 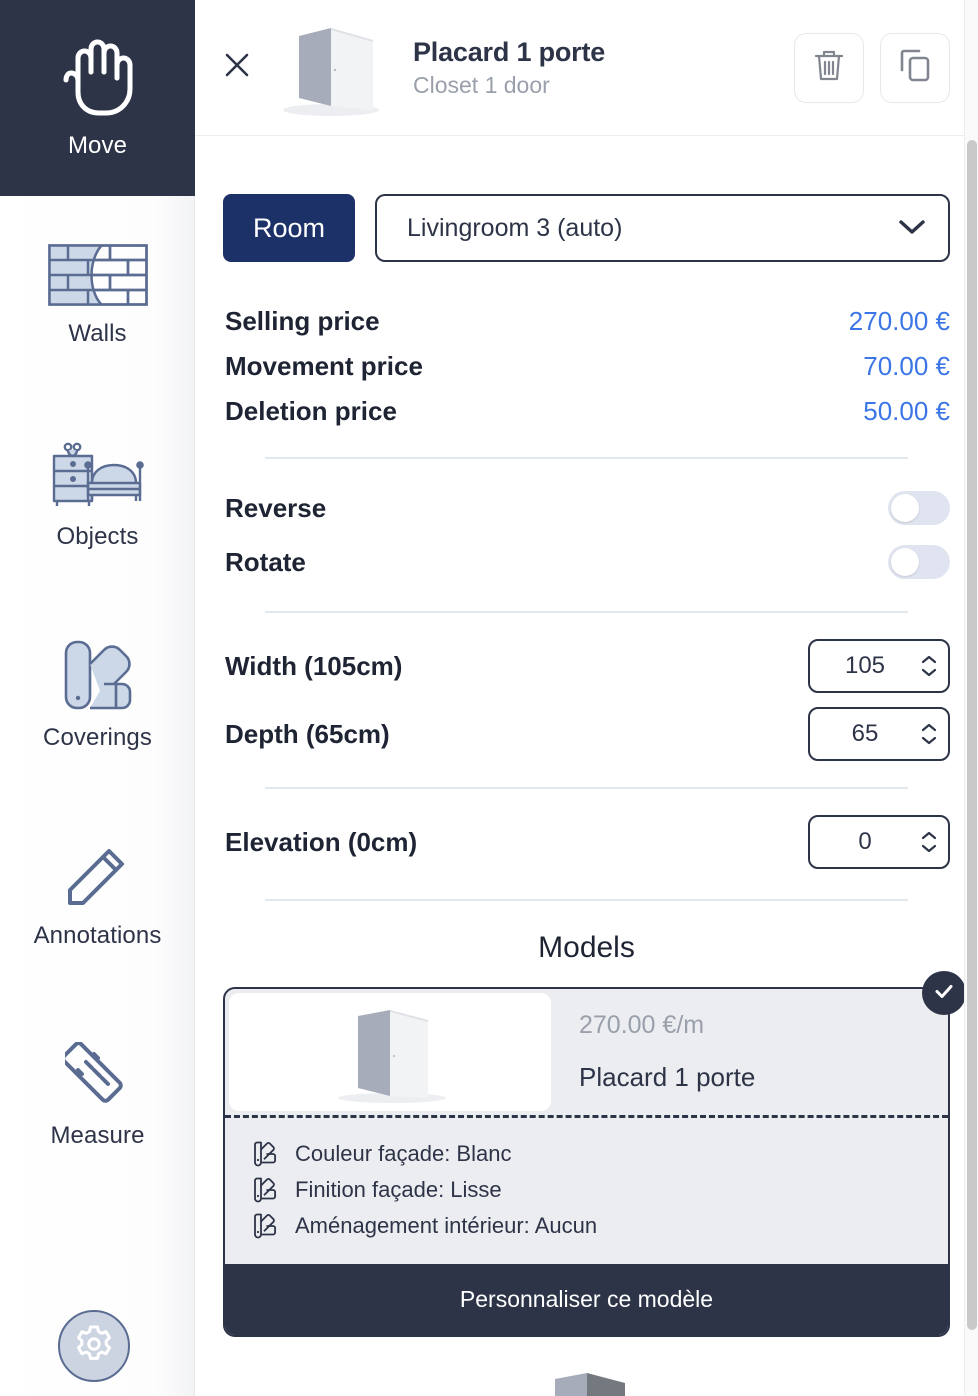 What do you see at coordinates (97, 935) in the screenshot?
I see `sidebar-item-label: Annotations` at bounding box center [97, 935].